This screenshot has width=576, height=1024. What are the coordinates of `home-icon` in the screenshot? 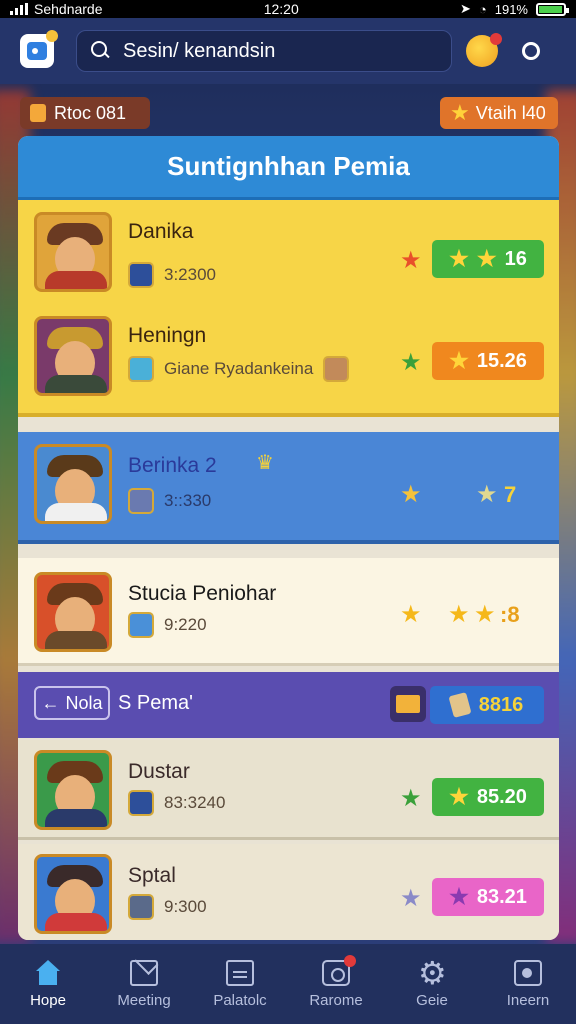 It's located at (48, 972).